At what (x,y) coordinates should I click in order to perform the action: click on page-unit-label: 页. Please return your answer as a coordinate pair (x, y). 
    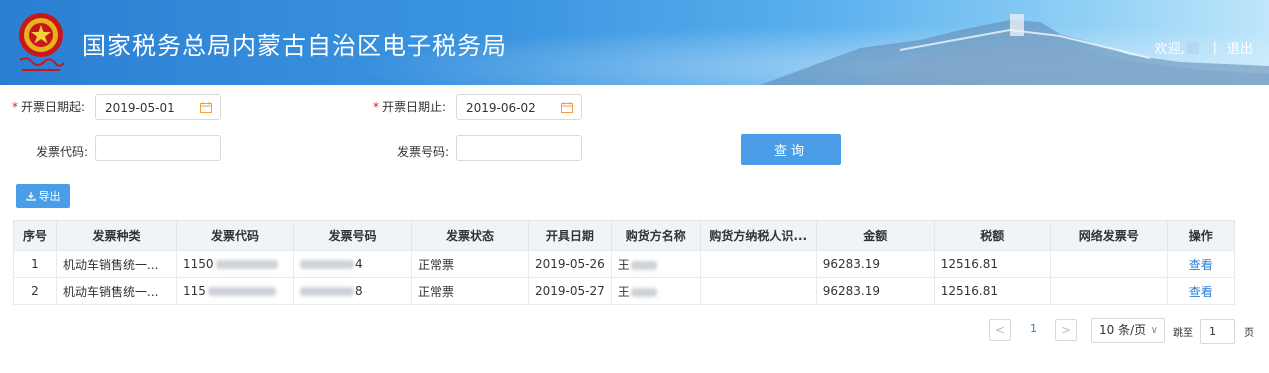
    Looking at the image, I should click on (1249, 333).